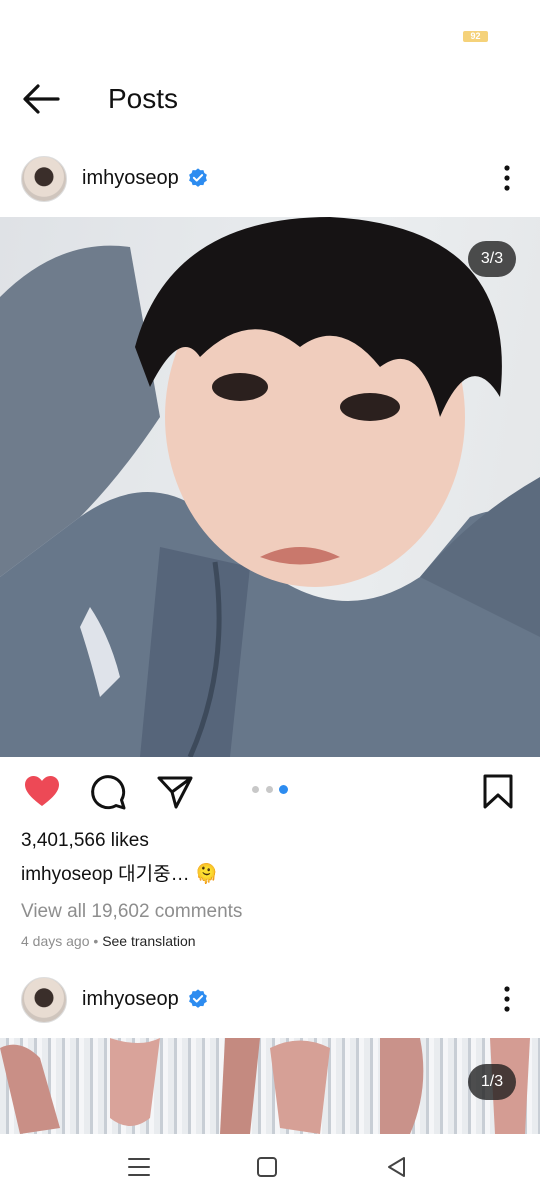 This screenshot has width=540, height=1200. I want to click on like-button, so click(42, 792).